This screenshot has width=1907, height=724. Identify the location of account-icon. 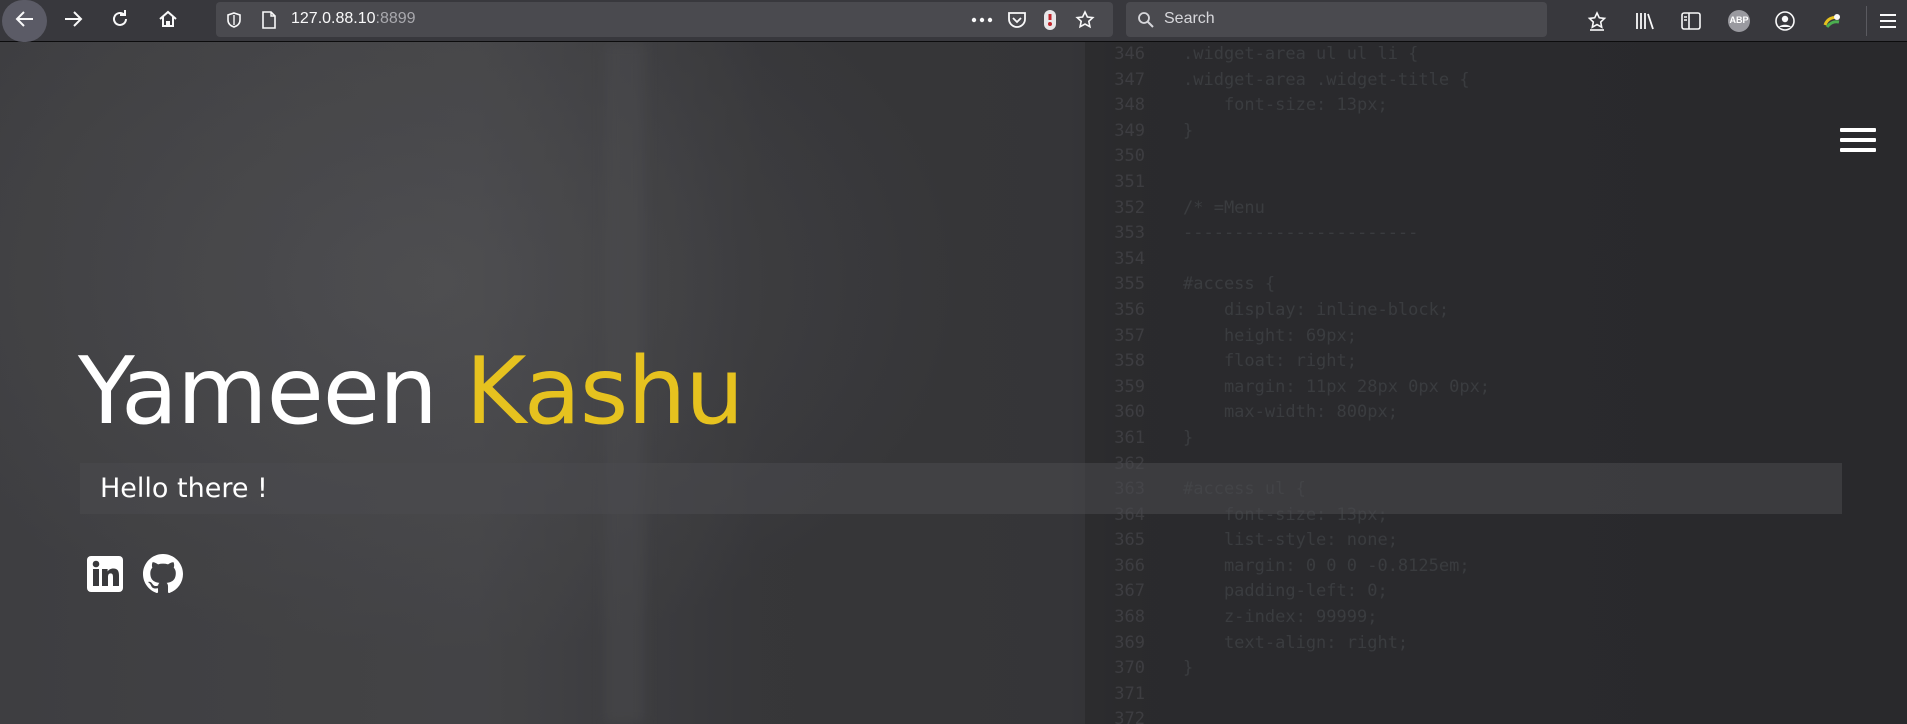
(1785, 21).